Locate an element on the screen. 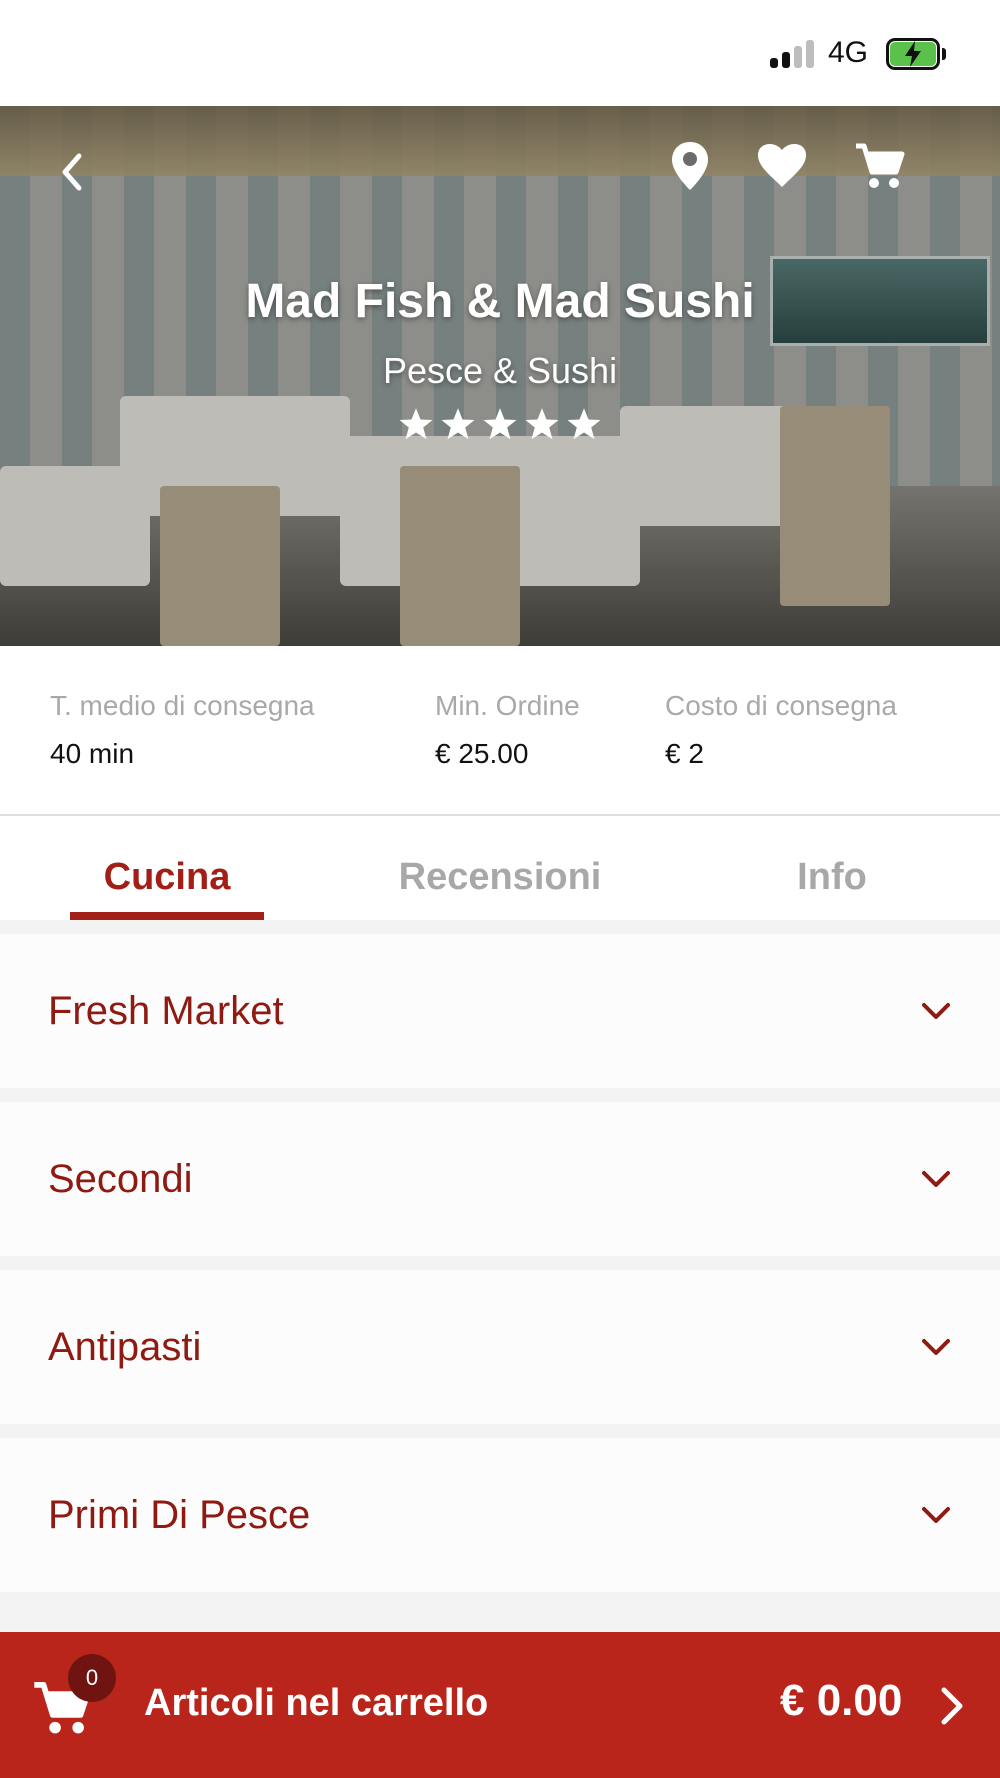 The width and height of the screenshot is (1000, 1778). delivery-time-info: T. medio di consegna 40 min is located at coordinates (182, 730).